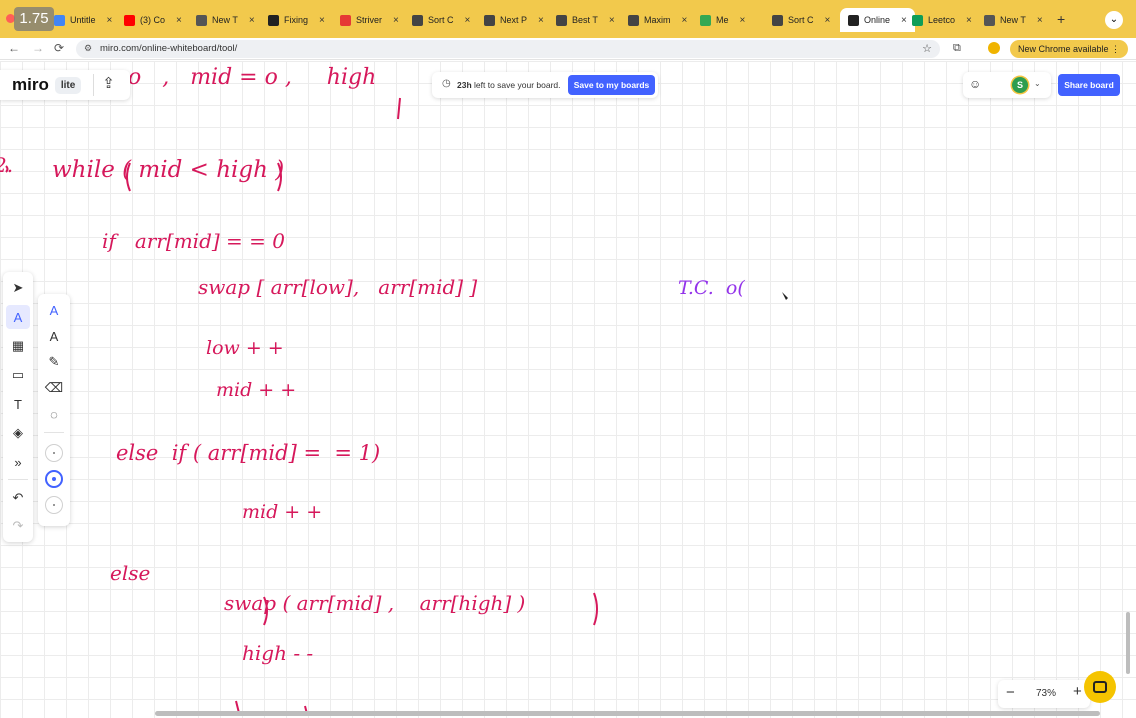 The image size is (1136, 718). I want to click on board-line-else: else, so click(130, 573).